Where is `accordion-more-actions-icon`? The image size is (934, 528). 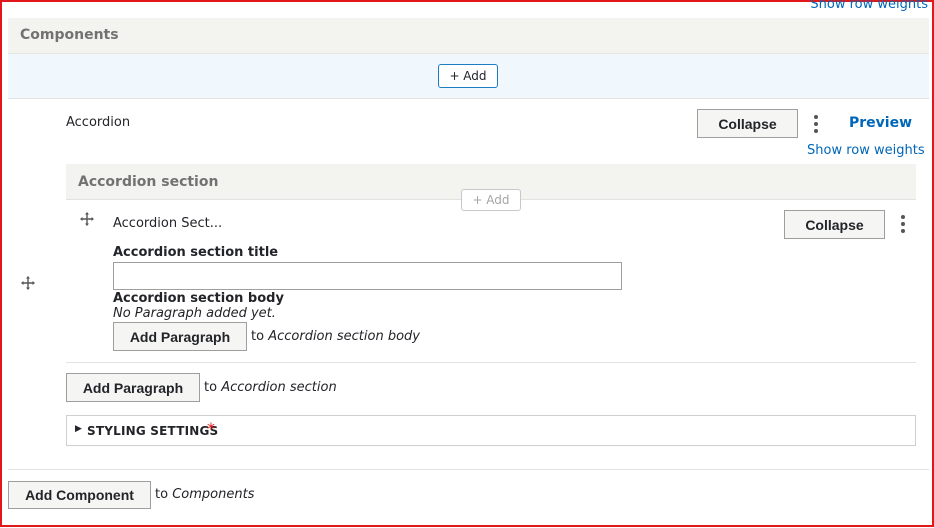
accordion-more-actions-icon is located at coordinates (816, 124).